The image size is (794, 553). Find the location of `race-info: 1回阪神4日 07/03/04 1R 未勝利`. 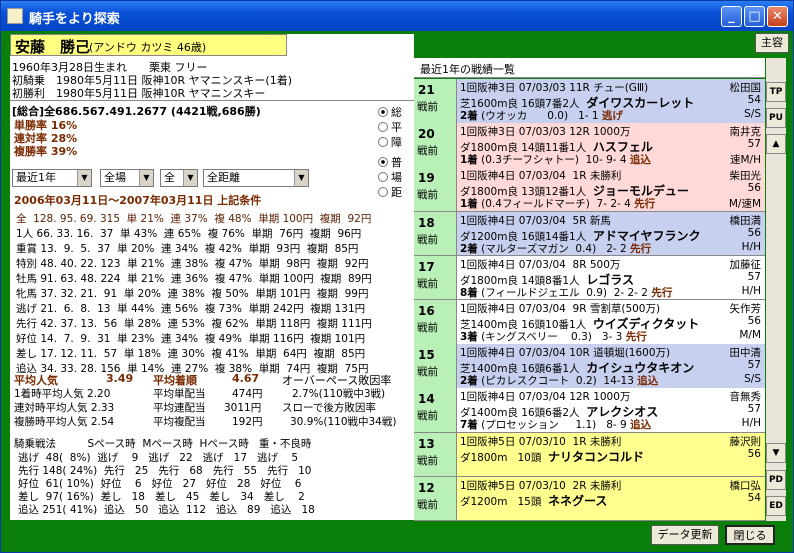

race-info: 1回阪神4日 07/03/04 1R 未勝利 is located at coordinates (541, 176).